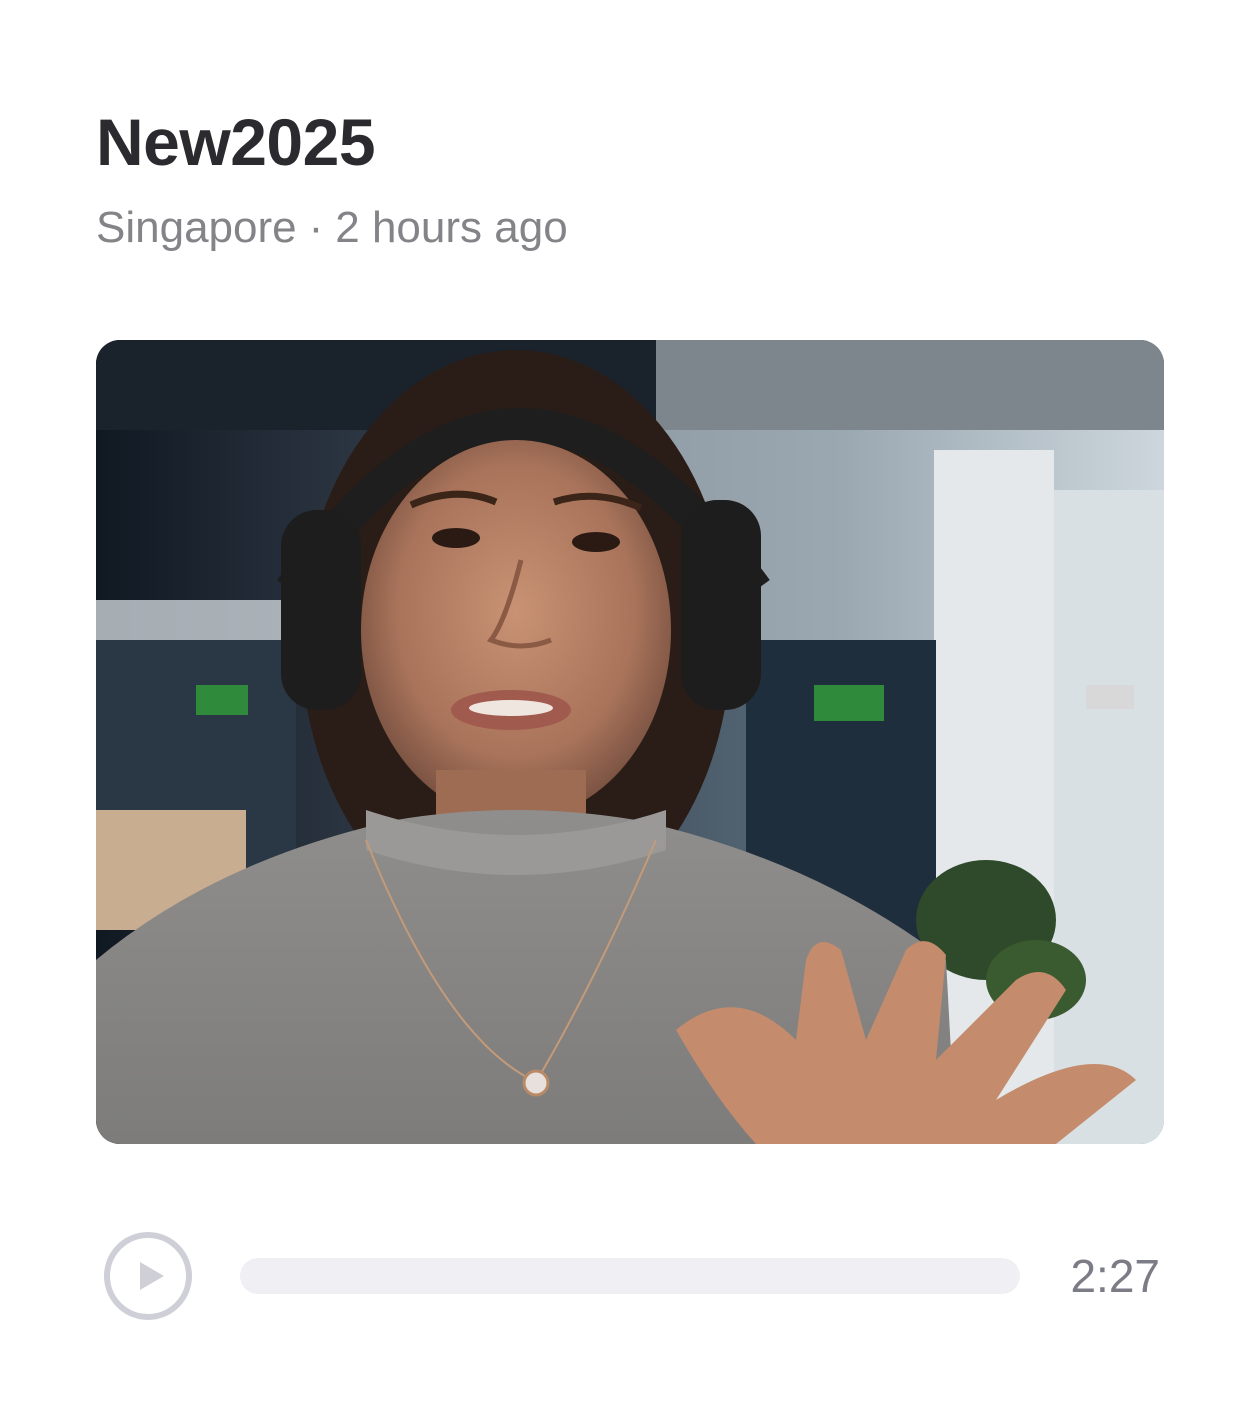 Image resolution: width=1260 pixels, height=1424 pixels. Describe the element at coordinates (196, 227) in the screenshot. I see `post-location: Singapore` at that location.